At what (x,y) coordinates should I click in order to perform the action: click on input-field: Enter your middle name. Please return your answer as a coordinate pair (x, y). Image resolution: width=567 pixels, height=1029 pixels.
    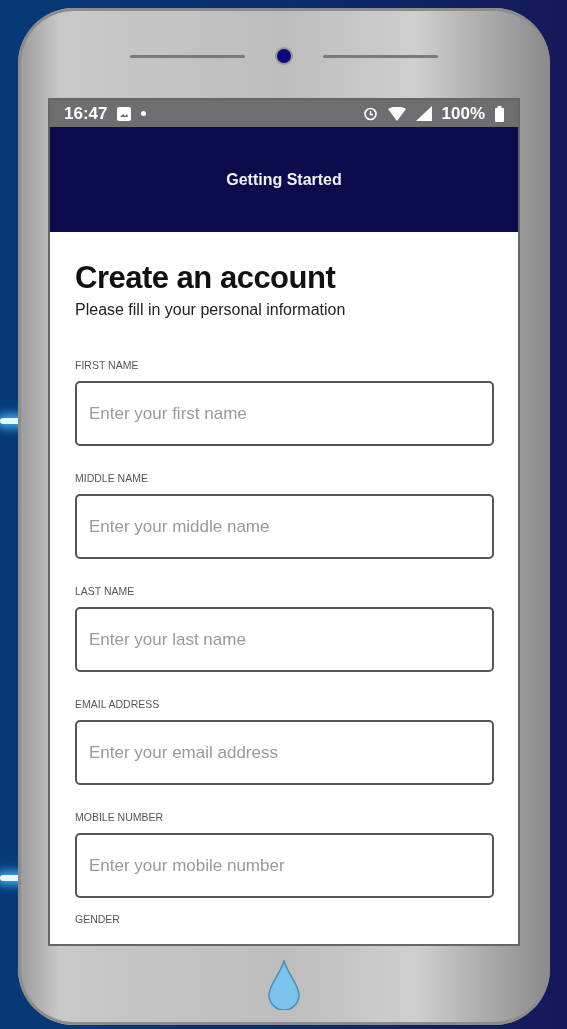
    Looking at the image, I should click on (284, 526).